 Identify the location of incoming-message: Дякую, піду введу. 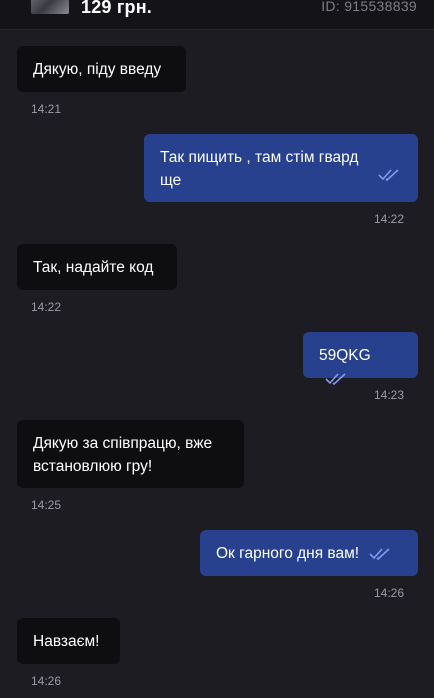
(101, 69).